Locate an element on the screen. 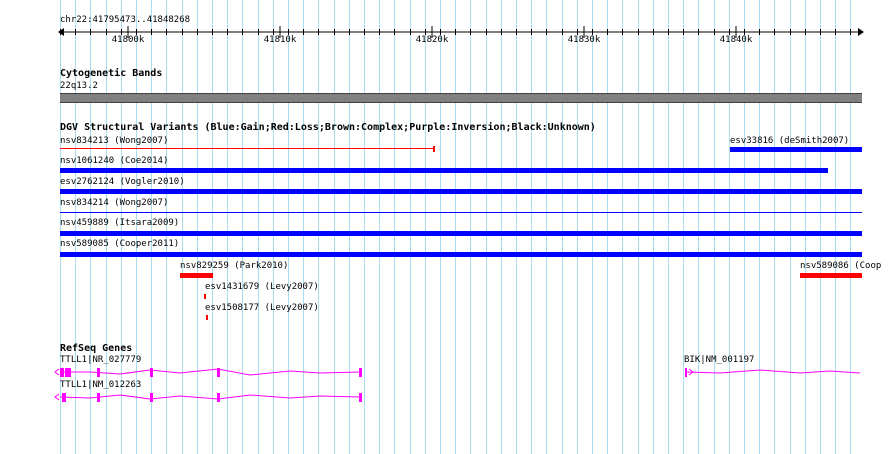 The image size is (890, 454). cytoband-bar is located at coordinates (461, 98).